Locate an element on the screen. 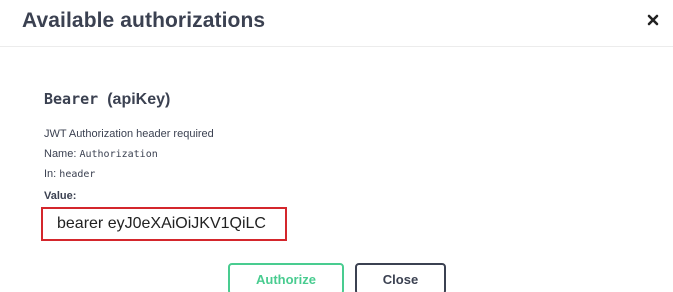 This screenshot has width=673, height=292. in-value: header is located at coordinates (77, 174).